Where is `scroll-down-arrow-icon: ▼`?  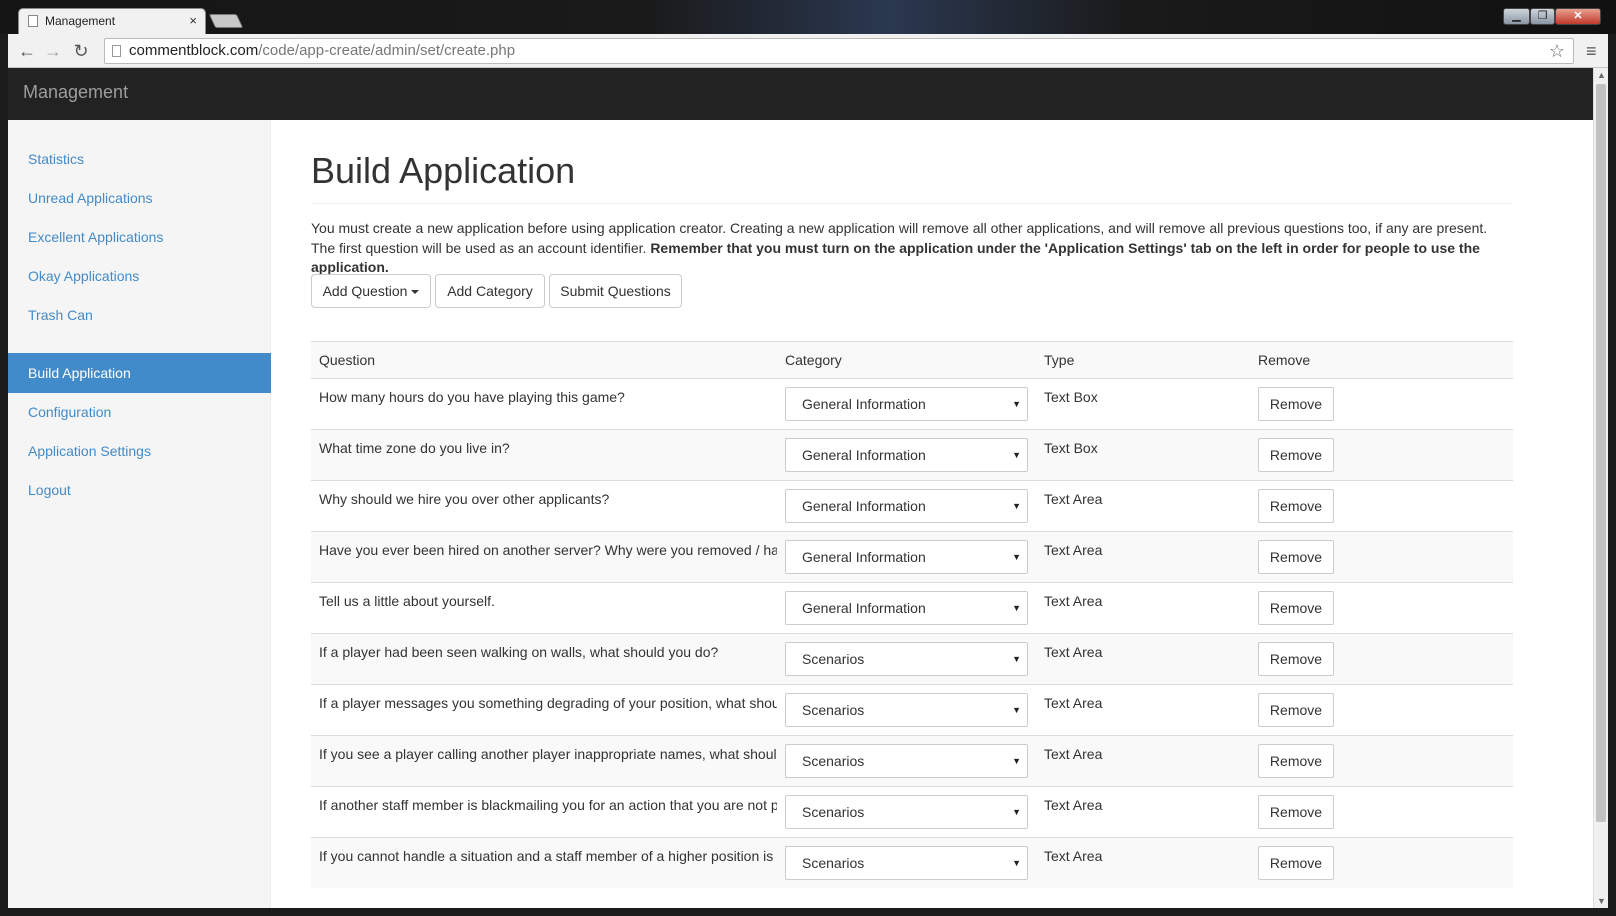
scroll-down-arrow-icon: ▼ is located at coordinates (1601, 901).